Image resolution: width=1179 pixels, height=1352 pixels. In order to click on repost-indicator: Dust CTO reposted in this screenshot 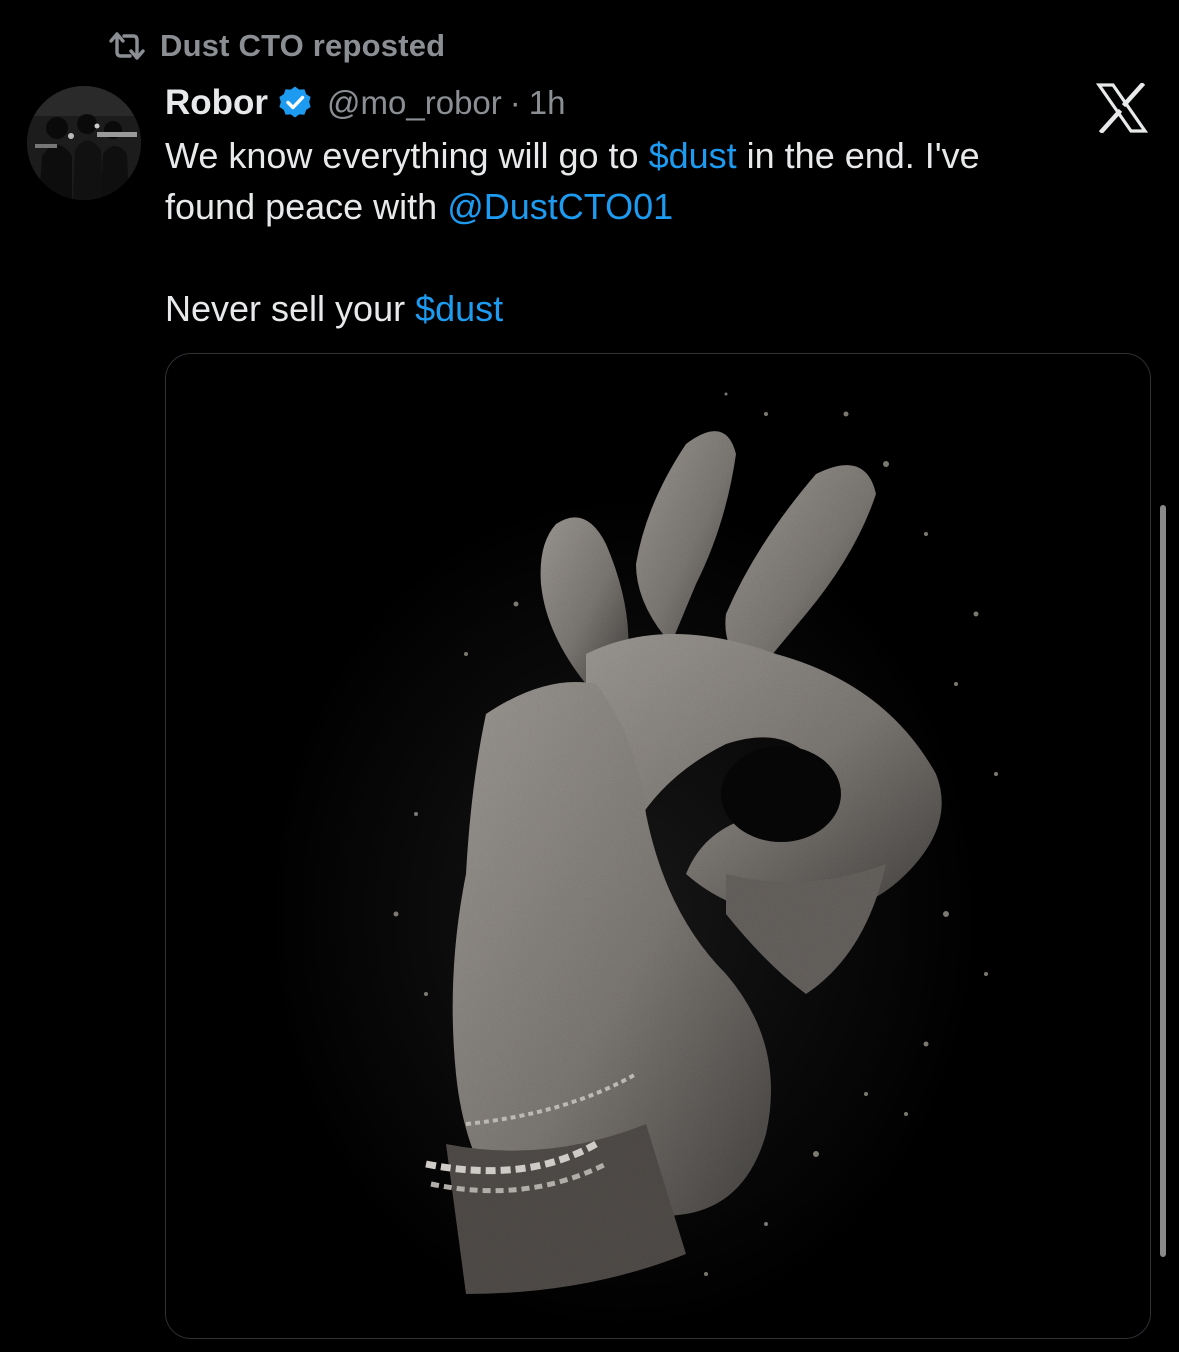, I will do `click(276, 46)`.